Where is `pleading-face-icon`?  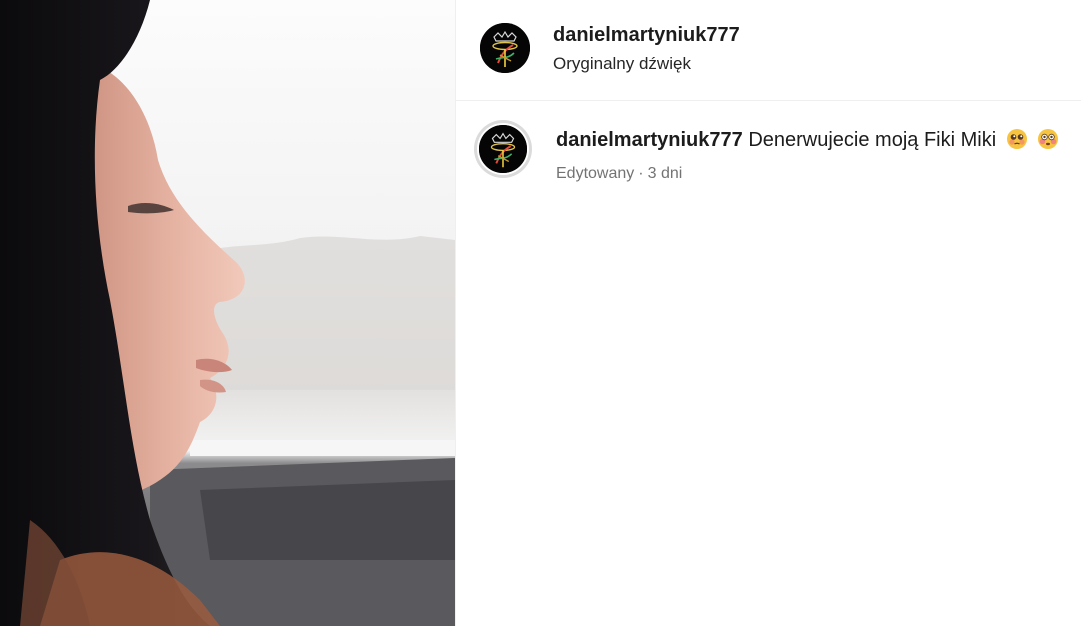 pleading-face-icon is located at coordinates (1017, 139).